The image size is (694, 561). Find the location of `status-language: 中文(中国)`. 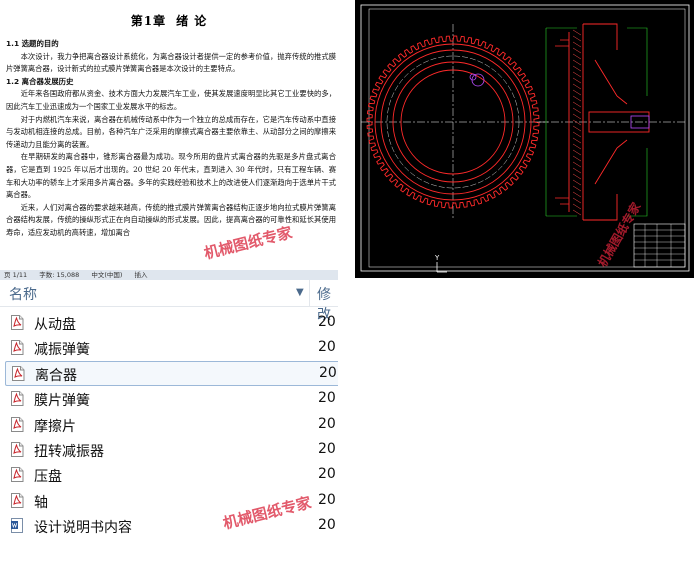

status-language: 中文(中国) is located at coordinates (107, 275).